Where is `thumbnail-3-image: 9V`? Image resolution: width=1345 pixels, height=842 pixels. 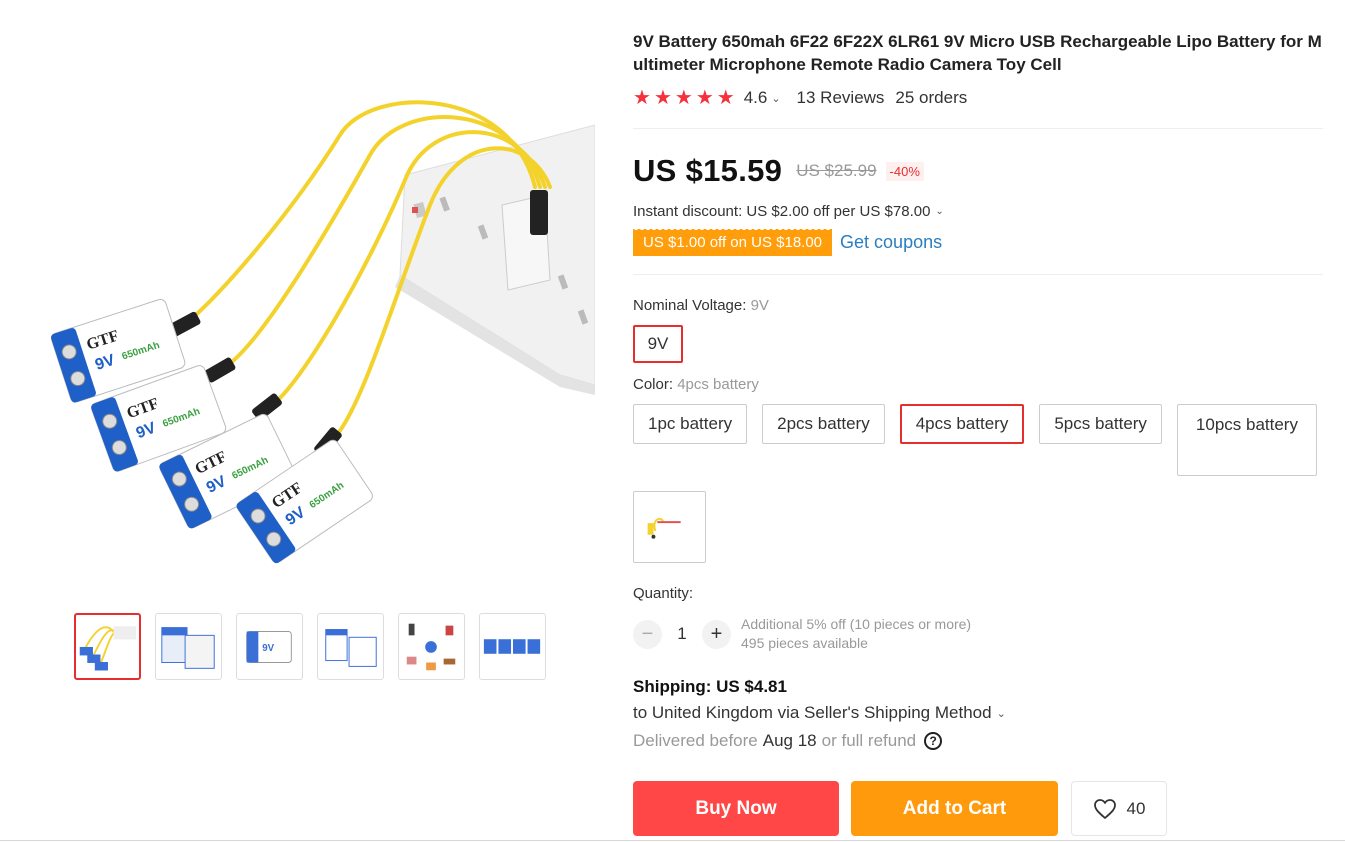 thumbnail-3-image: 9V is located at coordinates (269, 646).